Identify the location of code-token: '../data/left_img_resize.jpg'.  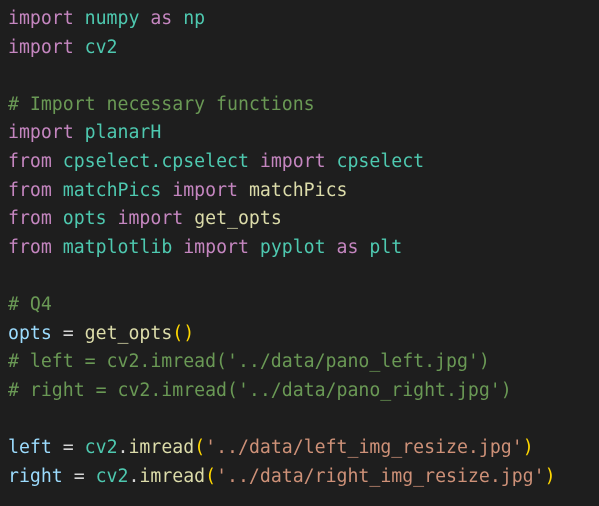
(364, 447).